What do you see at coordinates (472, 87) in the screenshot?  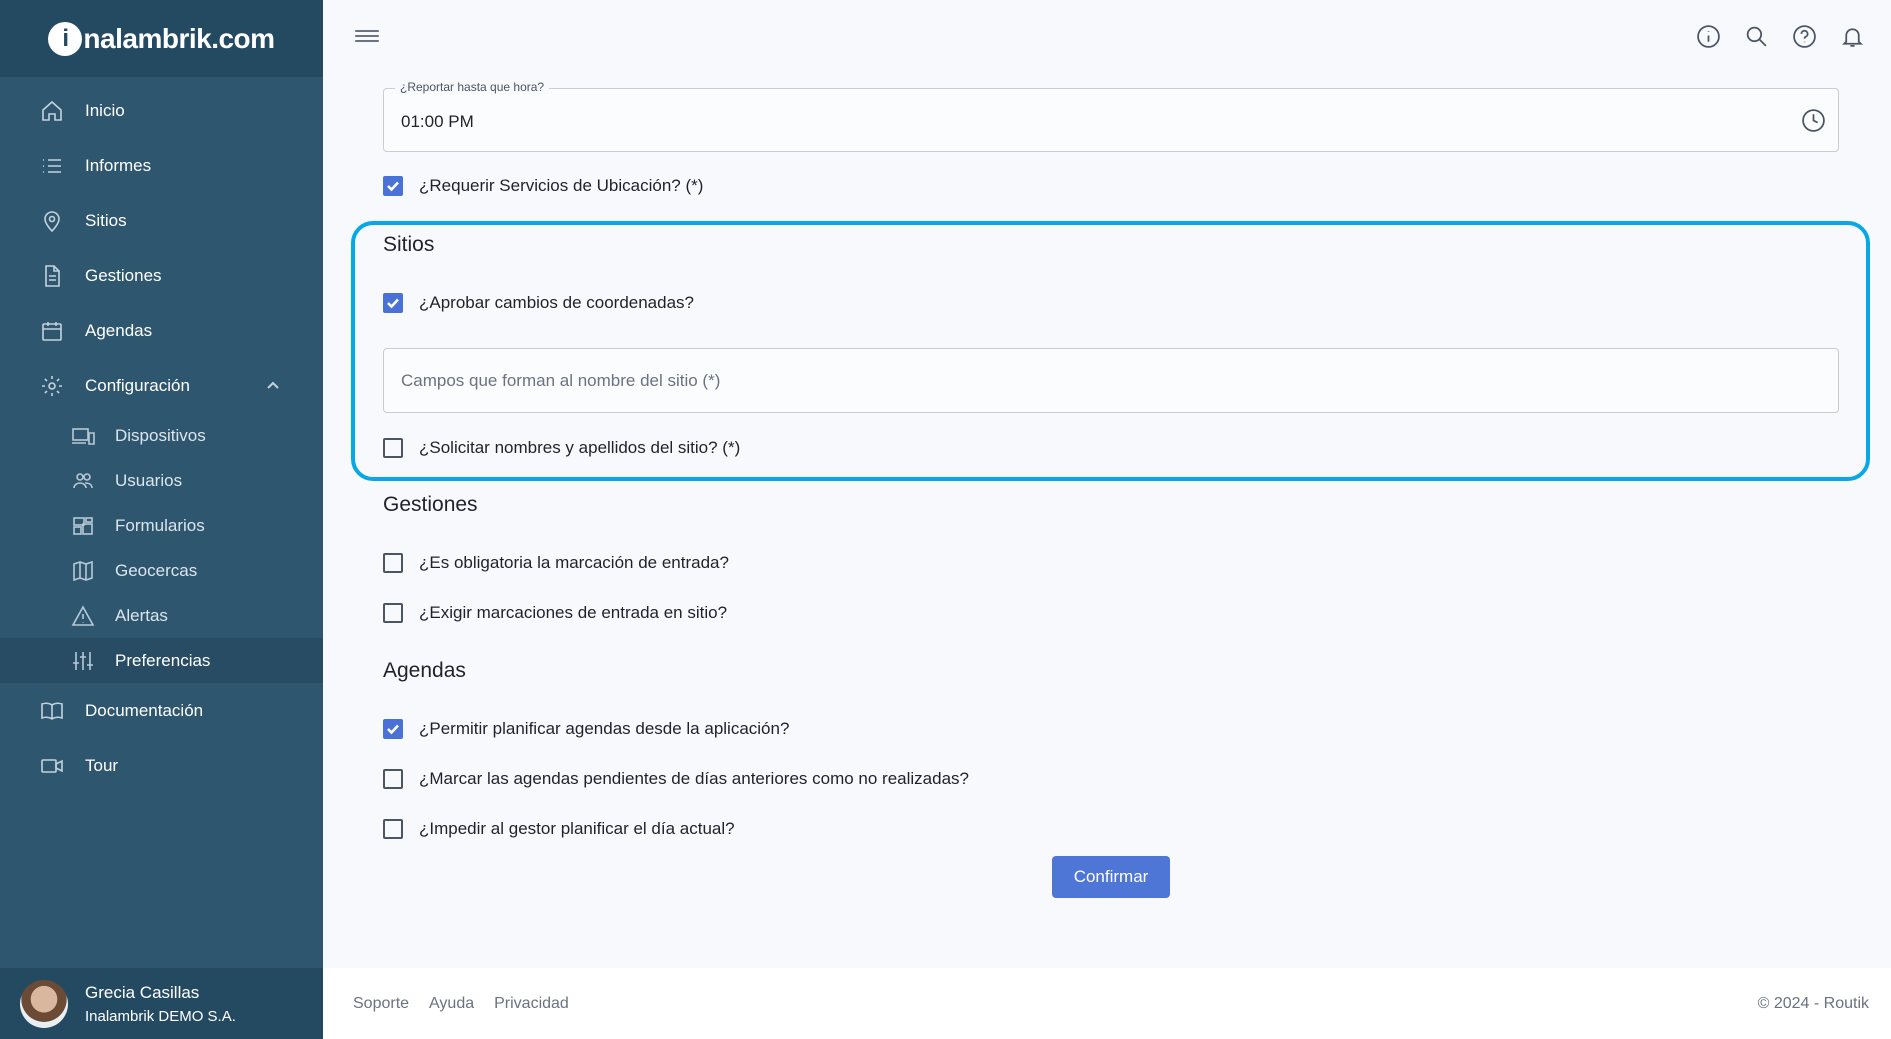 I see `report-until-label: ¿Reportar hasta que hora?` at bounding box center [472, 87].